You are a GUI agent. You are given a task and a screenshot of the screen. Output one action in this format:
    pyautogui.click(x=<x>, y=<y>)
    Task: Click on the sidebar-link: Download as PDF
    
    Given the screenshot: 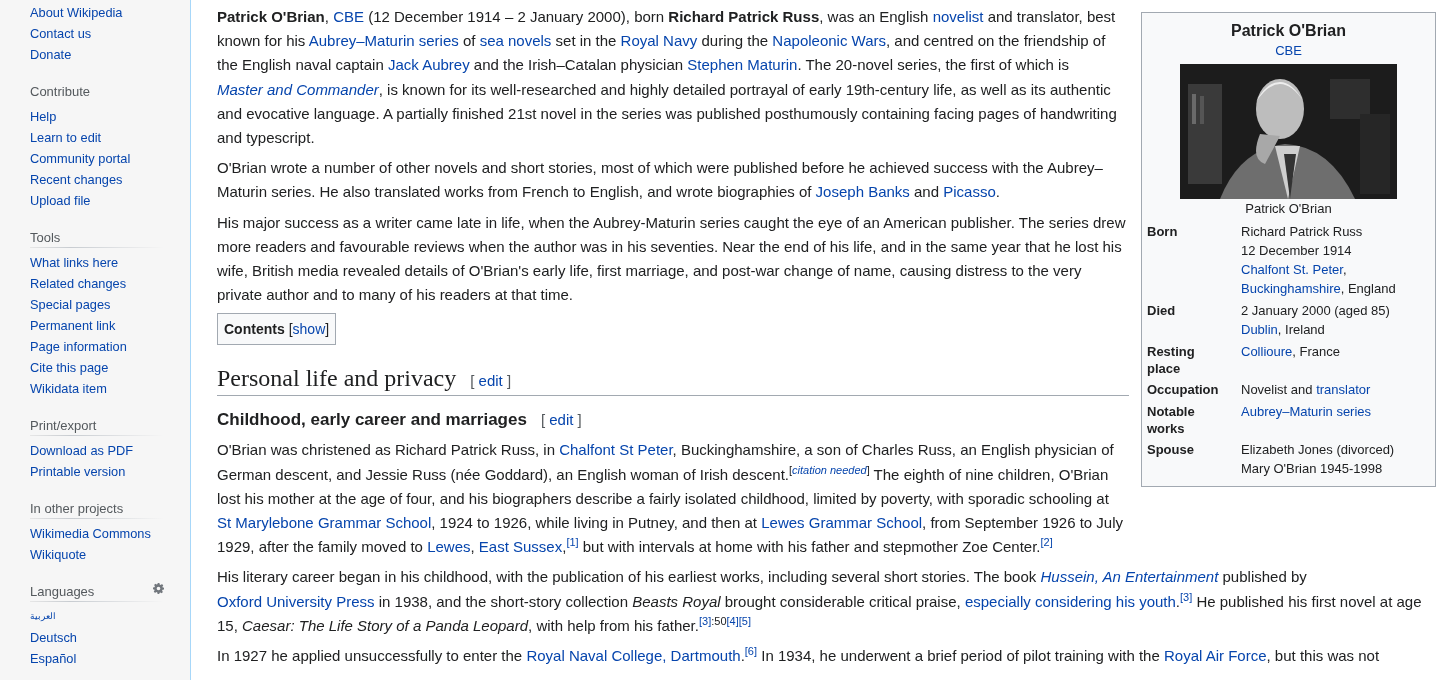 What is the action you would take?
    pyautogui.click(x=82, y=450)
    